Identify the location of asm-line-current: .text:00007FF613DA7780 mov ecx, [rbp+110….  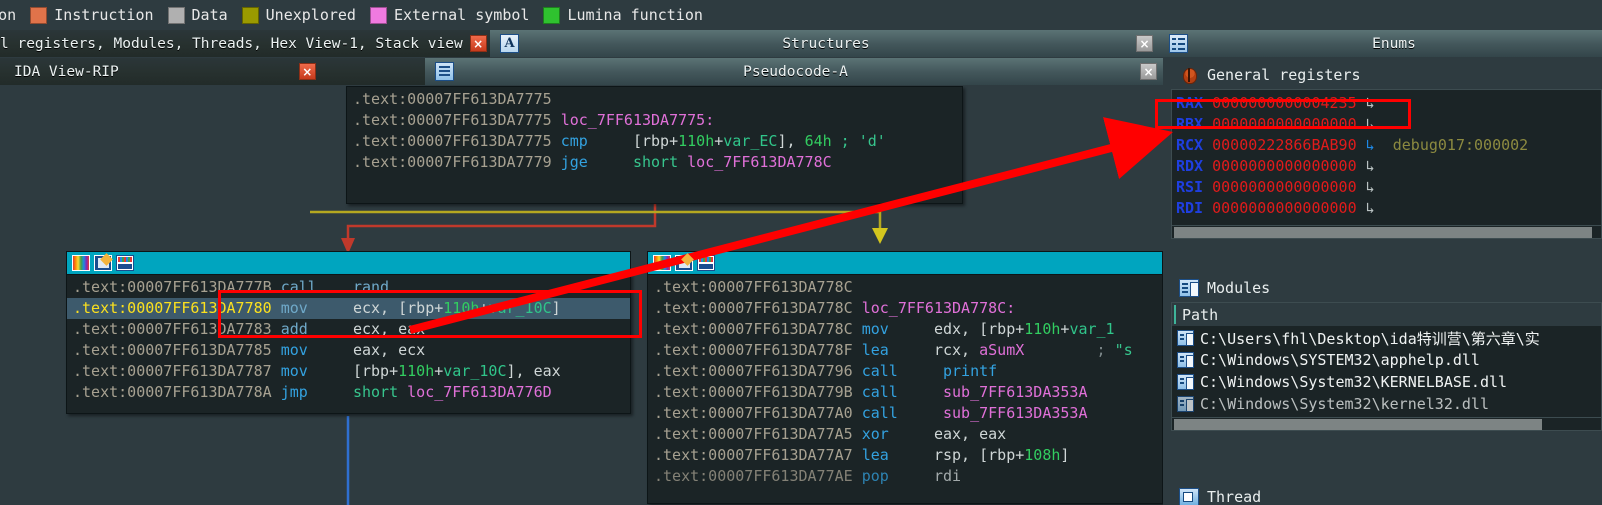
(348, 308).